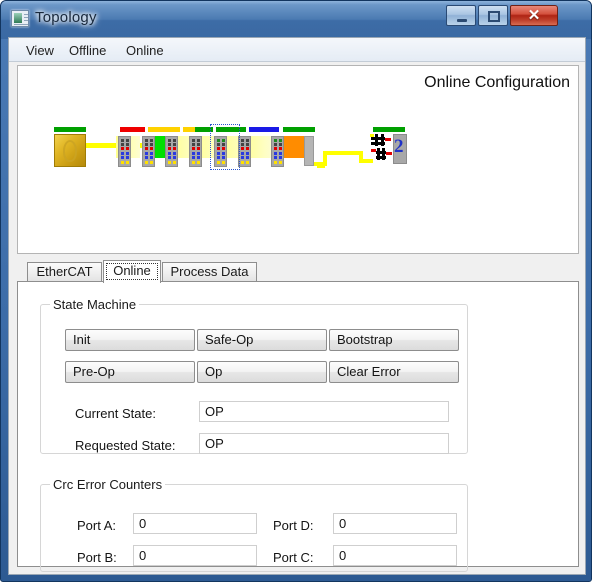  I want to click on tab-online: Online, so click(132, 271).